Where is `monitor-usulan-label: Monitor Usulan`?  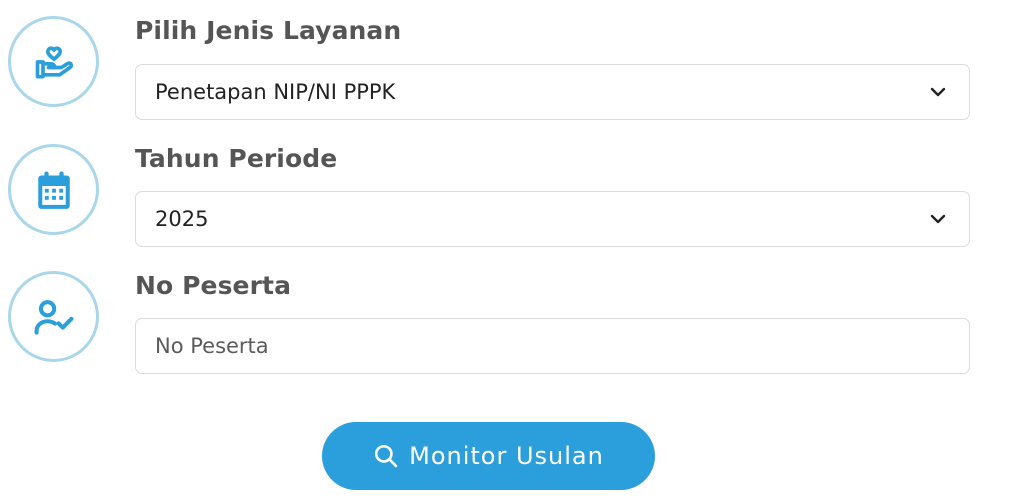
monitor-usulan-label: Monitor Usulan is located at coordinates (506, 456).